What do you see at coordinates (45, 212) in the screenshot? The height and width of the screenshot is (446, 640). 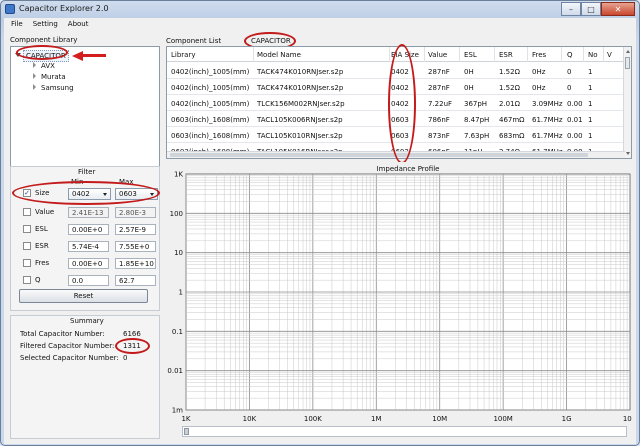 I see `filter-label: Value` at bounding box center [45, 212].